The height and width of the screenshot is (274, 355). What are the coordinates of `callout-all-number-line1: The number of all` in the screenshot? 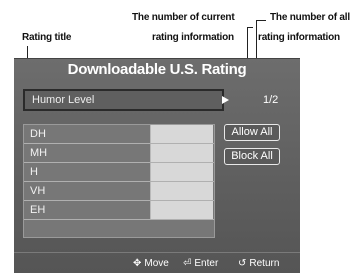 It's located at (310, 17).